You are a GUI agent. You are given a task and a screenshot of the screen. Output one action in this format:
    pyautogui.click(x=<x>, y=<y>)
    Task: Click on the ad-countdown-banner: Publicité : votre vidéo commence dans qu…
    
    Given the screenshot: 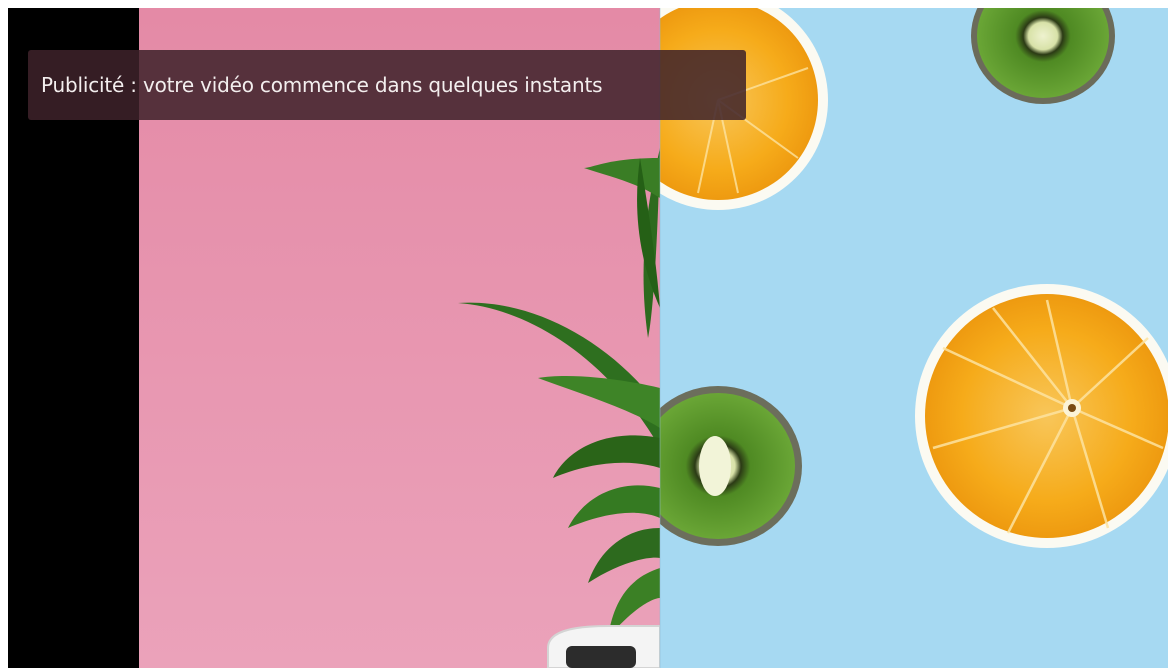 What is the action you would take?
    pyautogui.click(x=387, y=85)
    